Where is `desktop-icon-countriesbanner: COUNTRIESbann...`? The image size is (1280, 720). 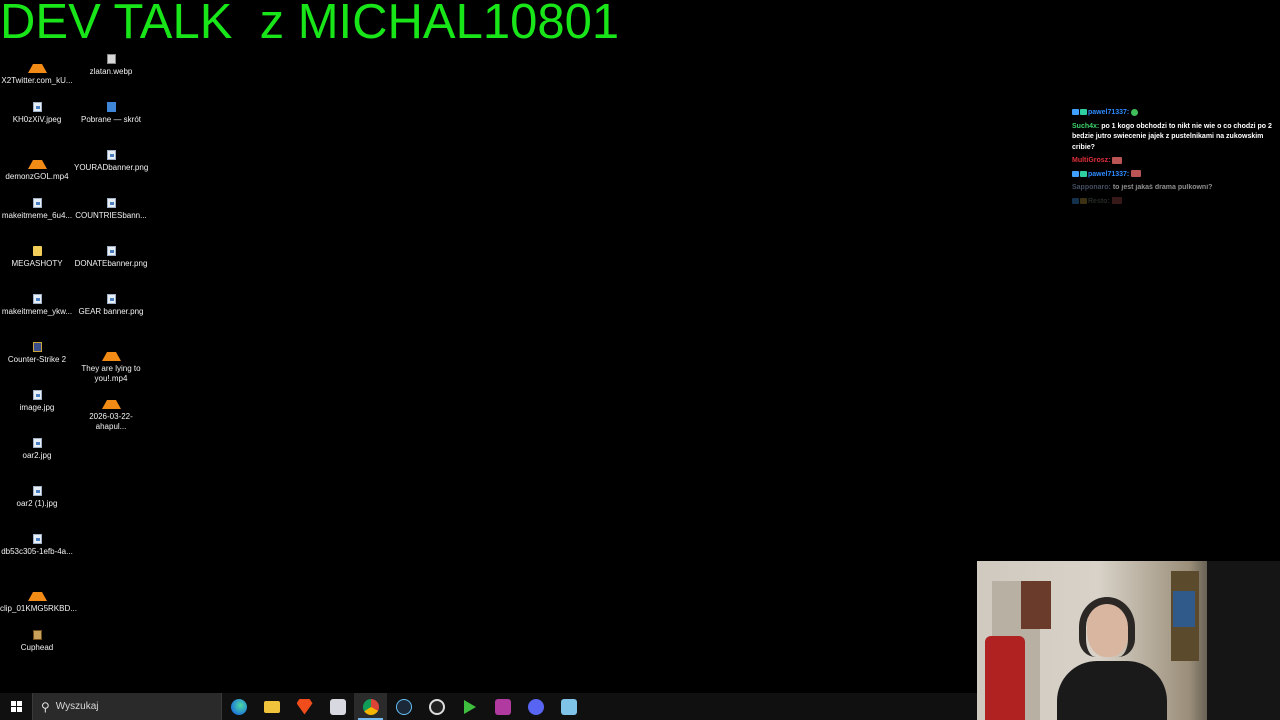 desktop-icon-countriesbanner: COUNTRIESbann... is located at coordinates (111, 209).